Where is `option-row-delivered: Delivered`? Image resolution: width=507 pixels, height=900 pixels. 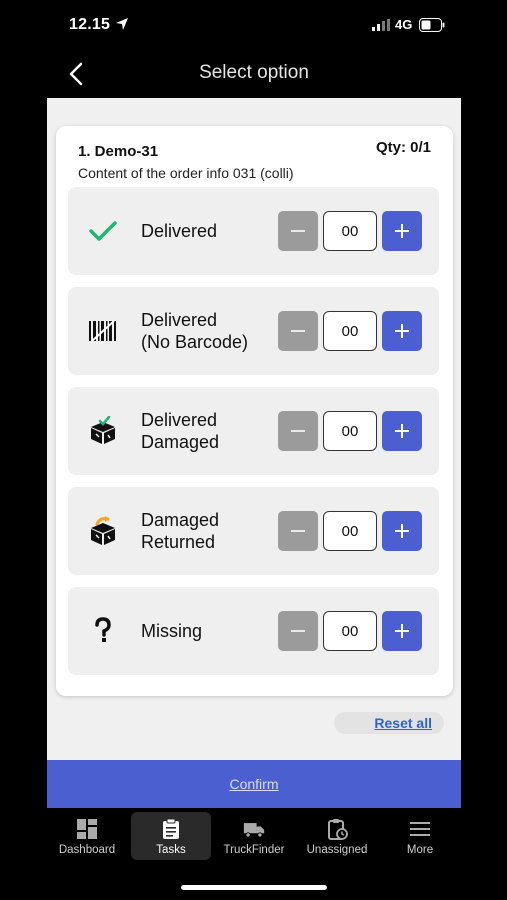
option-row-delivered: Delivered is located at coordinates (253, 231).